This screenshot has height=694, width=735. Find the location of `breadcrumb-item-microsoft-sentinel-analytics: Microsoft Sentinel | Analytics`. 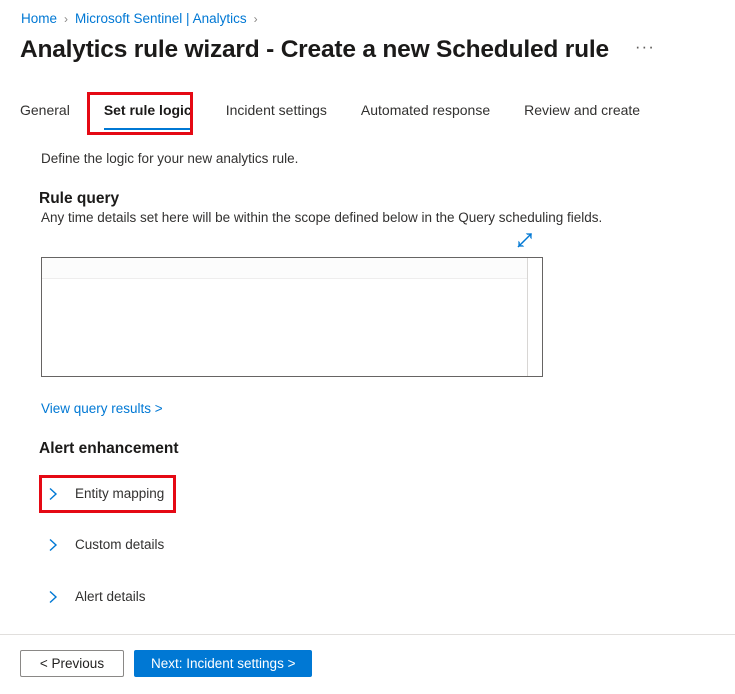

breadcrumb-item-microsoft-sentinel-analytics: Microsoft Sentinel | Analytics is located at coordinates (161, 19).